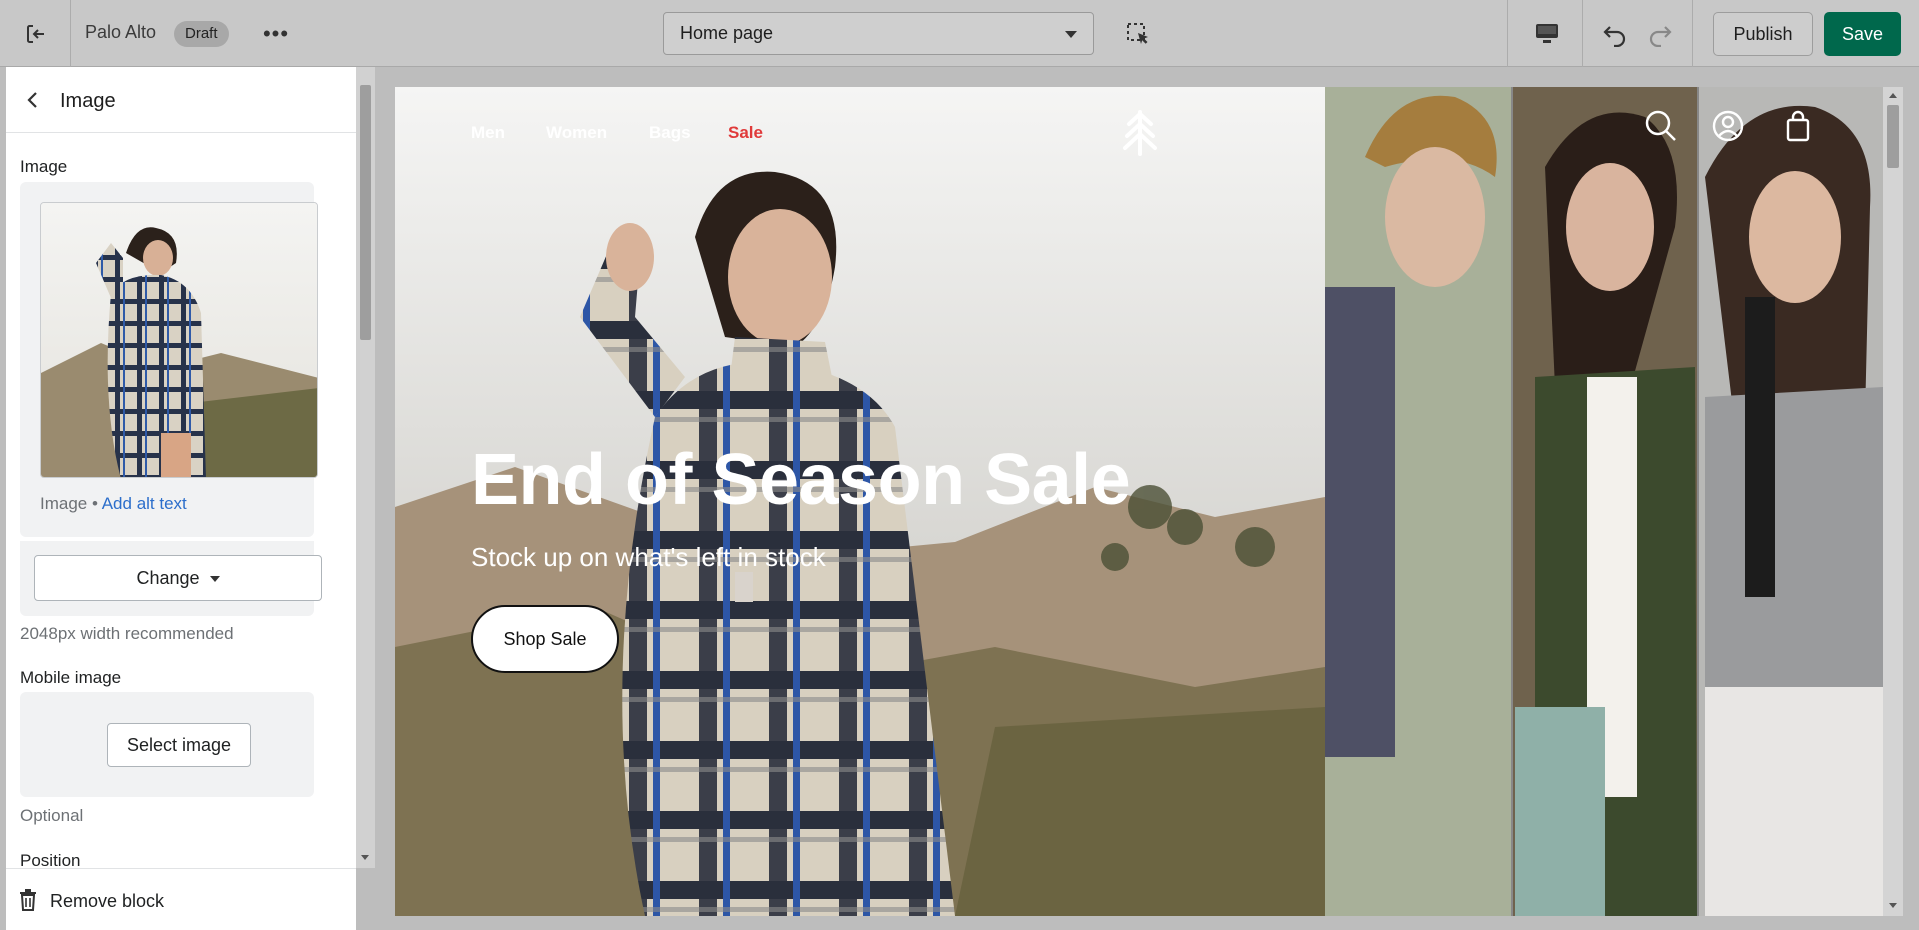 The width and height of the screenshot is (1919, 930). Describe the element at coordinates (36, 34) in the screenshot. I see `exit-icon` at that location.